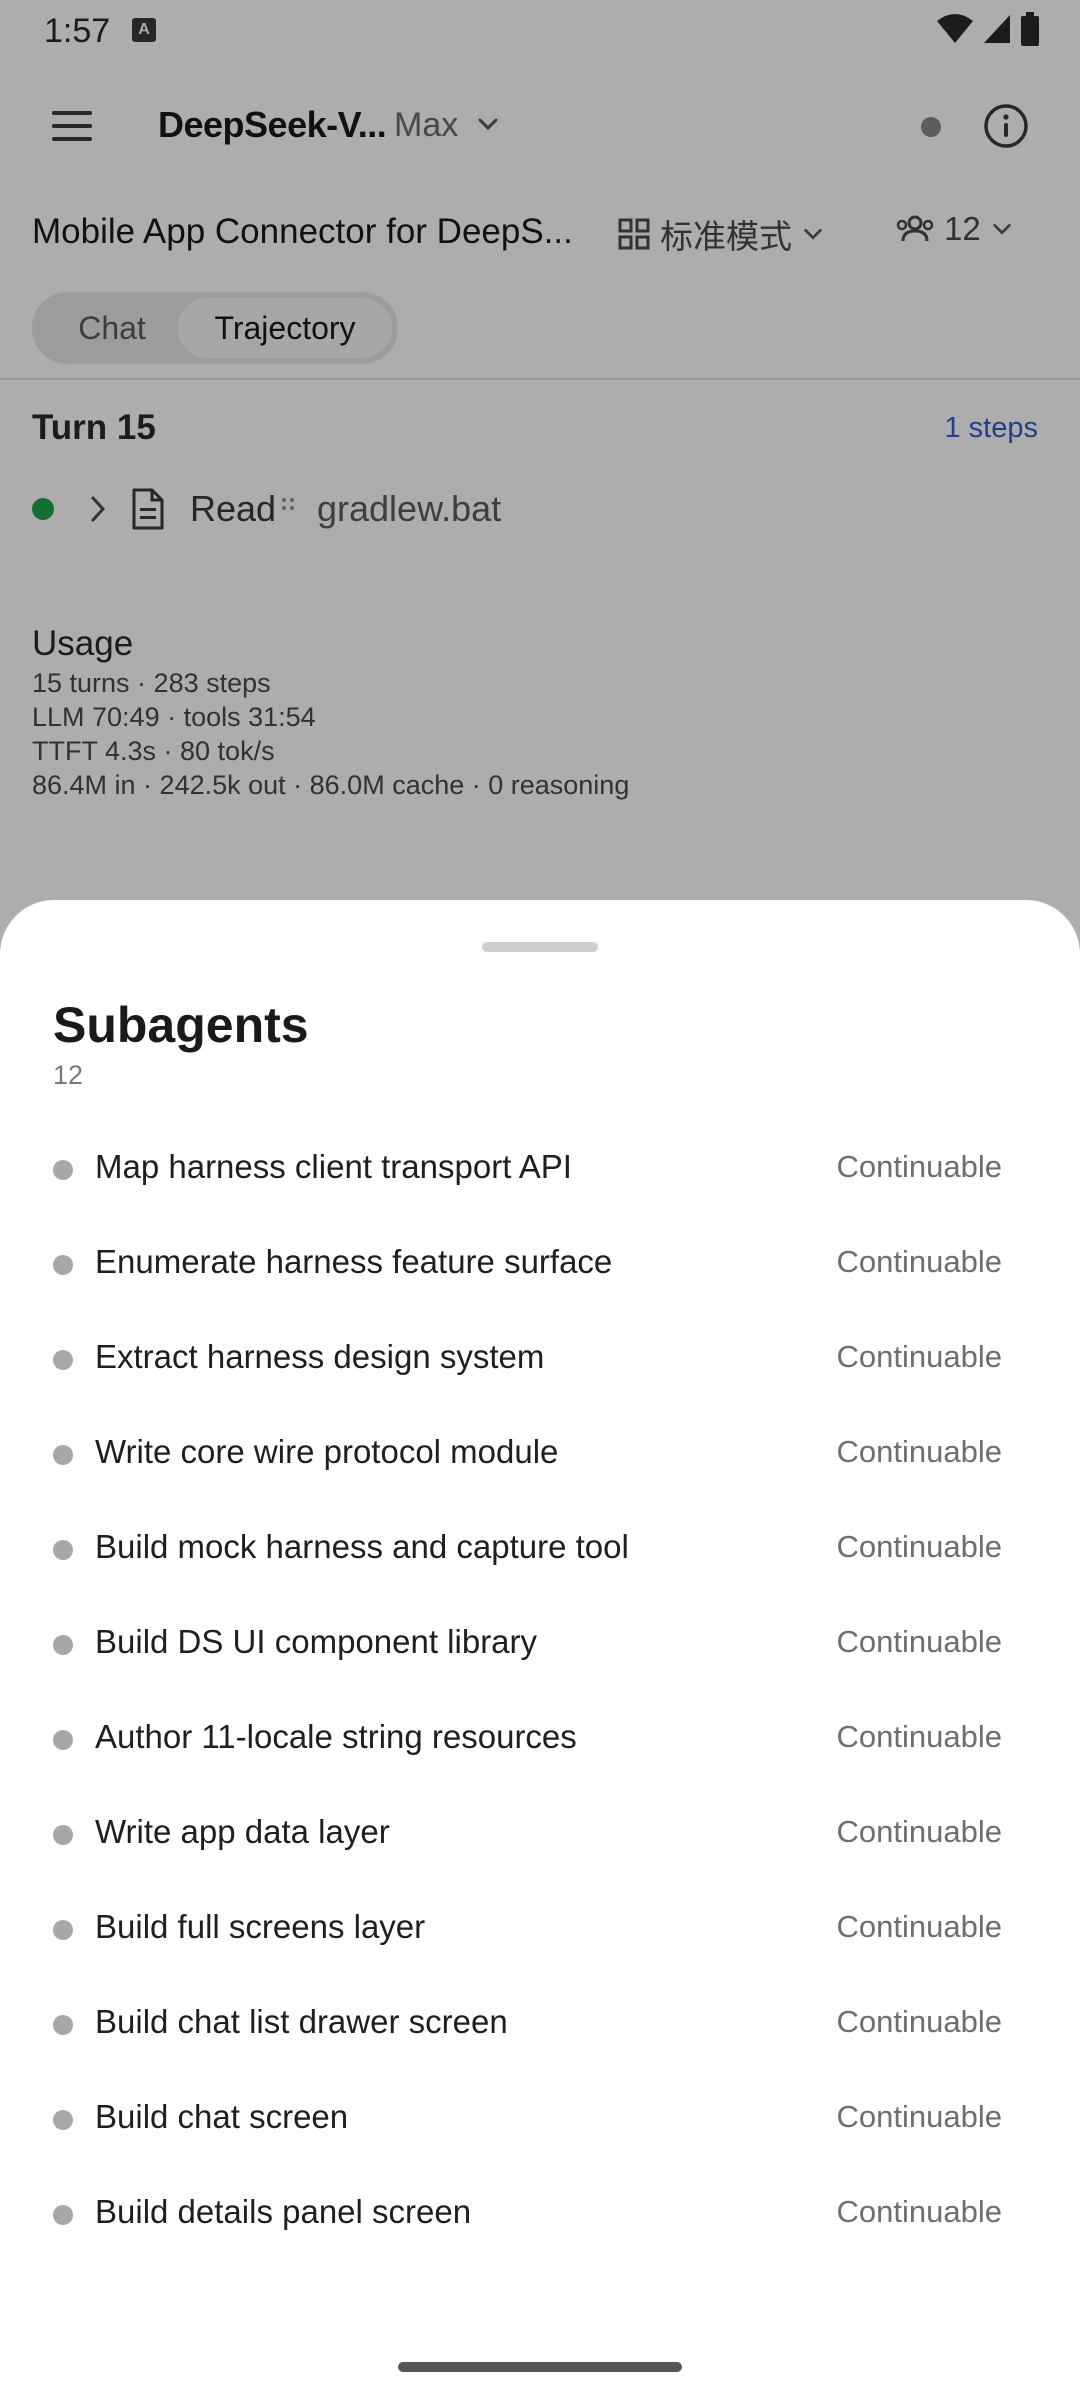 This screenshot has width=1080, height=2400. I want to click on list-item: Build chat screen Continuable, so click(540, 2119).